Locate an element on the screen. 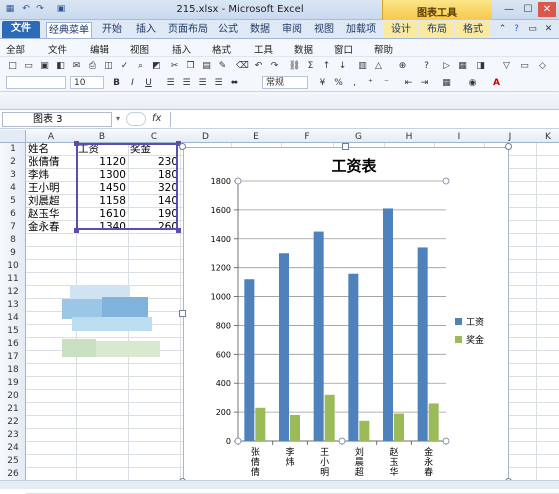 The width and height of the screenshot is (559, 494). sort-ascending-icon: ↑ is located at coordinates (326, 66).